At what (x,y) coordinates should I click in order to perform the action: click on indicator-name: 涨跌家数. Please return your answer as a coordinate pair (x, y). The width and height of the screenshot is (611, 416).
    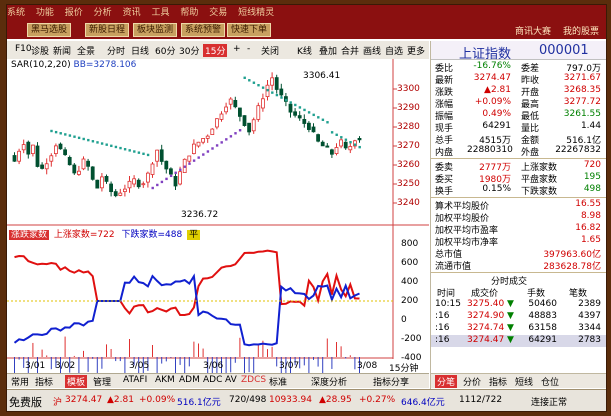
    Looking at the image, I should click on (29, 235).